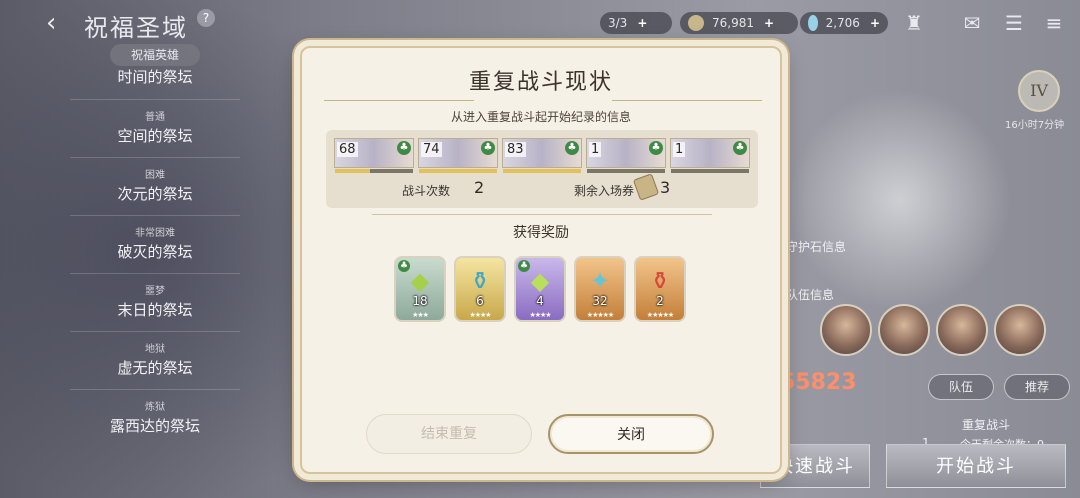  What do you see at coordinates (1054, 23) in the screenshot?
I see `menu-icon: ≡` at bounding box center [1054, 23].